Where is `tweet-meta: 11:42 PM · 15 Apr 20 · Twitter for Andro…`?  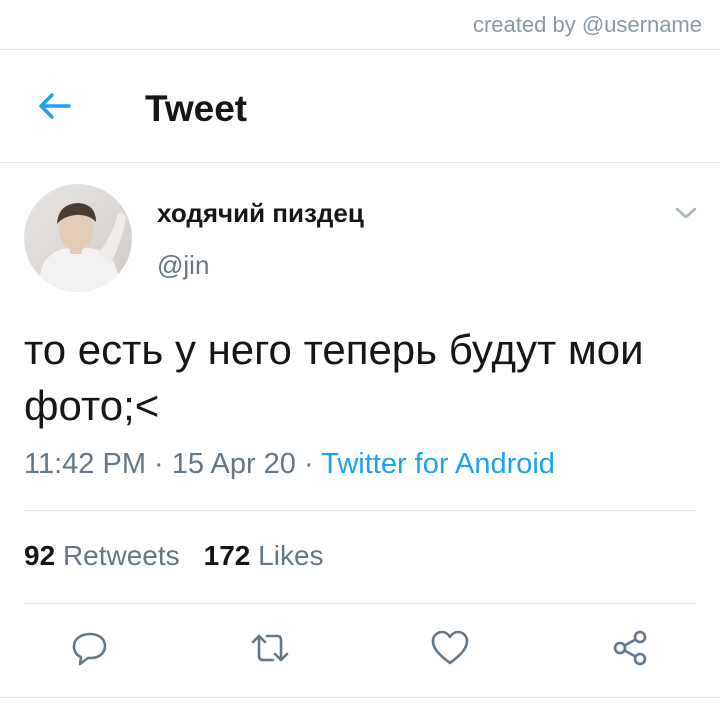
tweet-meta: 11:42 PM · 15 Apr 20 · Twitter for Andro… is located at coordinates (289, 464).